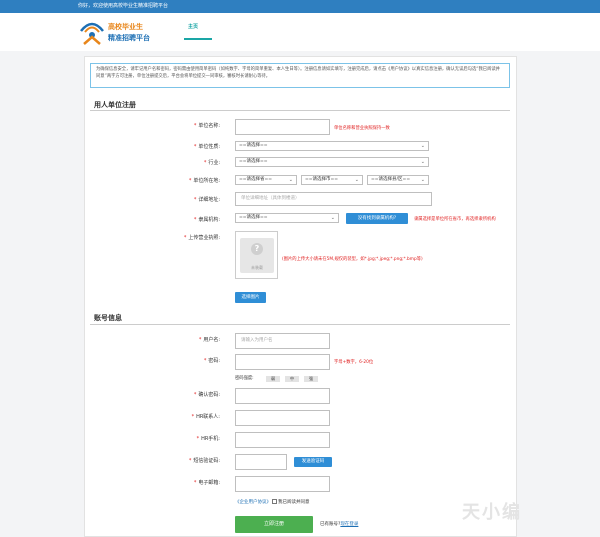  What do you see at coordinates (206, 395) in the screenshot?
I see `confirm-password-label: * 确认密码:` at bounding box center [206, 395].